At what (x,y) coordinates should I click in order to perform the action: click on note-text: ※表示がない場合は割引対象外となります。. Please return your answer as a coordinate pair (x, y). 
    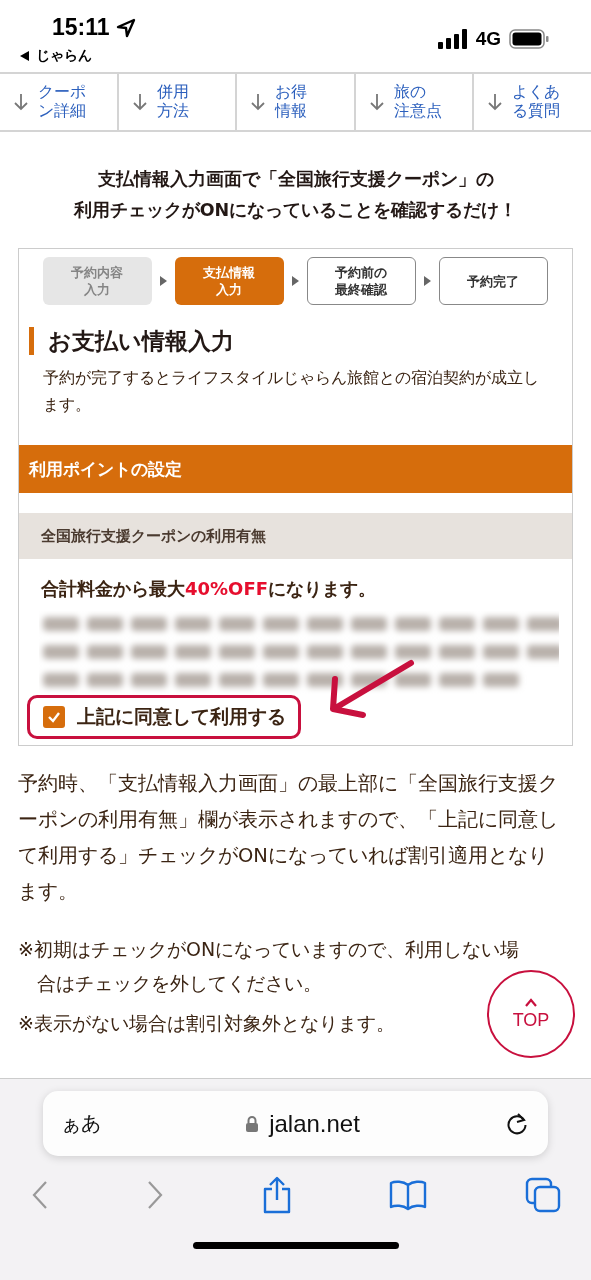
    Looking at the image, I should click on (206, 1023).